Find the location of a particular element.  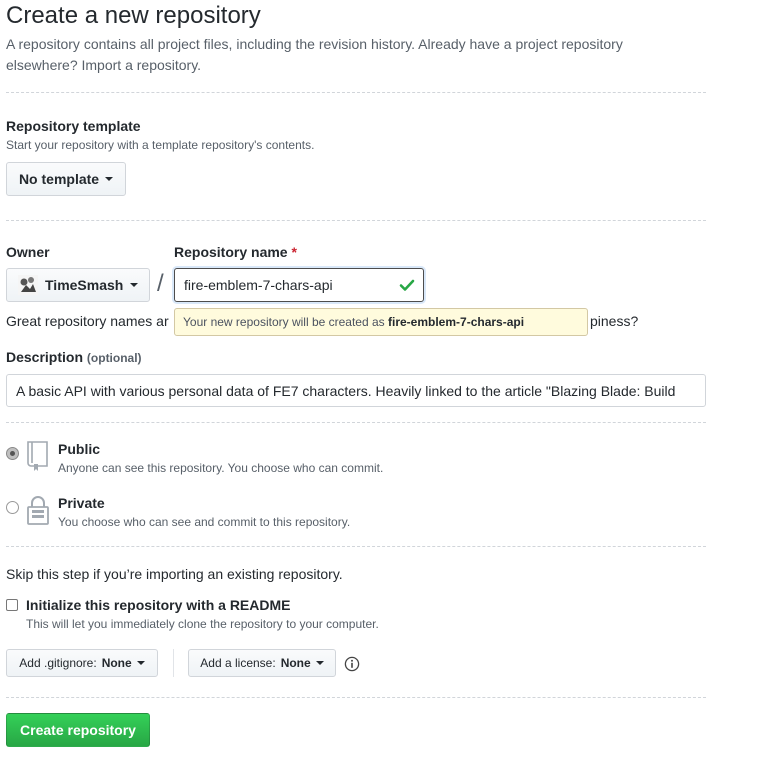

readme-checkbox is located at coordinates (12, 605).